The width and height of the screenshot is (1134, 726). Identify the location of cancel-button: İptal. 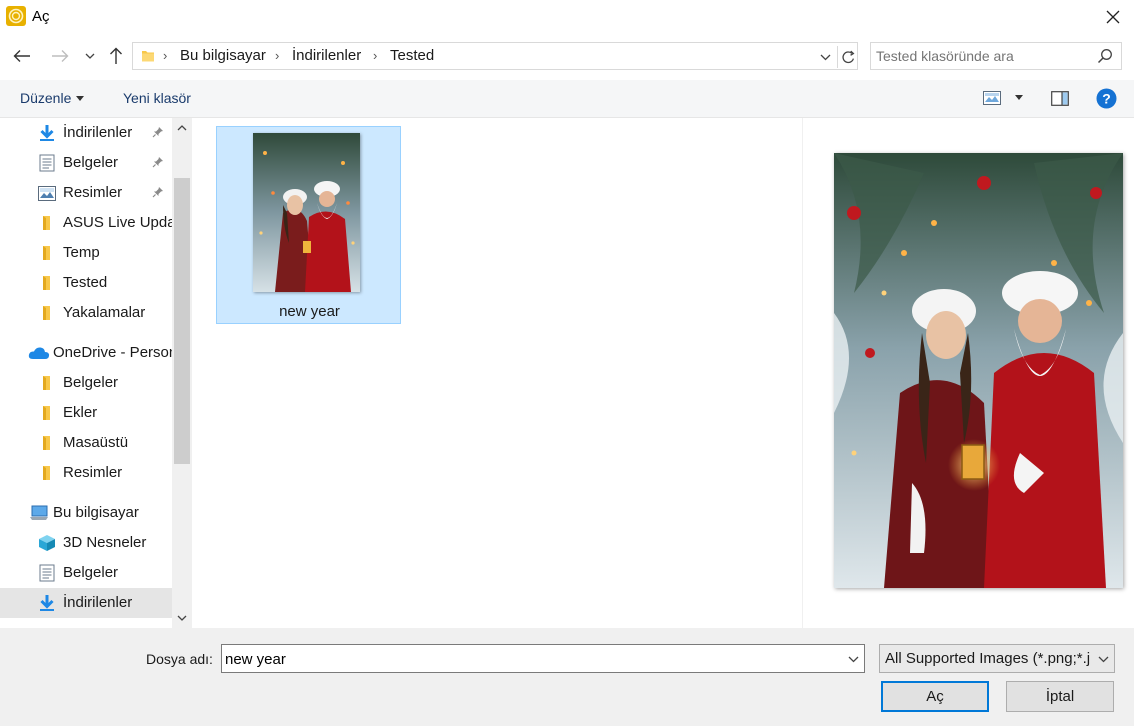
(1060, 696).